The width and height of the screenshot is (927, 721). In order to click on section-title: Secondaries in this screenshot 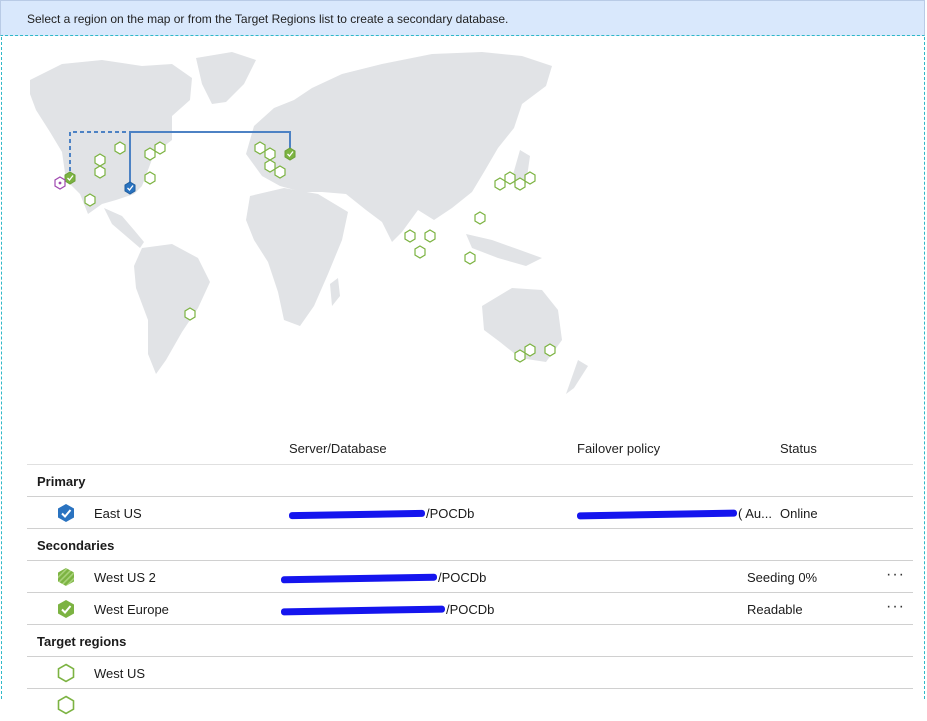, I will do `click(76, 545)`.